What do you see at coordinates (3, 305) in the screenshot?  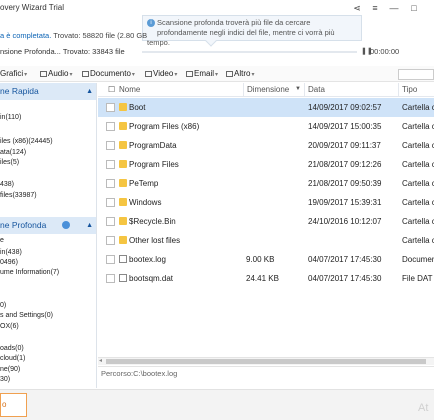 I see `tree-item: 0)` at bounding box center [3, 305].